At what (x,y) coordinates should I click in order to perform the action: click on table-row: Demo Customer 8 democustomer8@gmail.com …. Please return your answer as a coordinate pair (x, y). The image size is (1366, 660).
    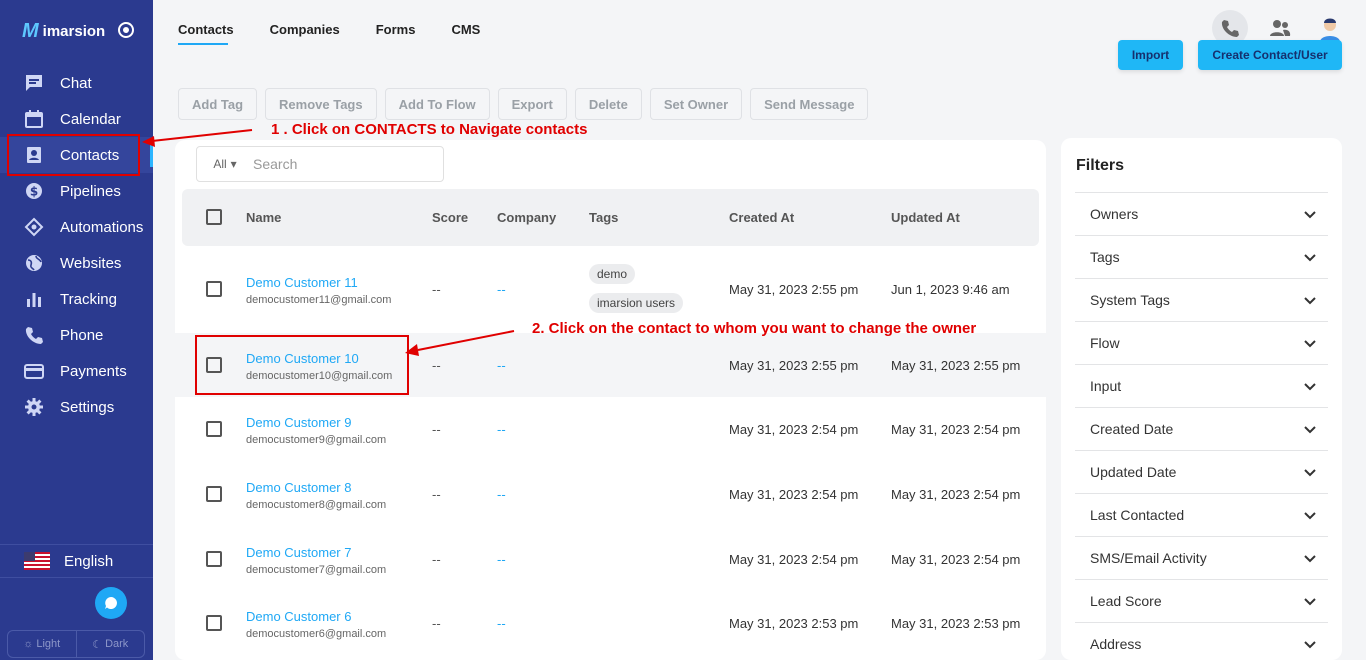
    Looking at the image, I should click on (610, 494).